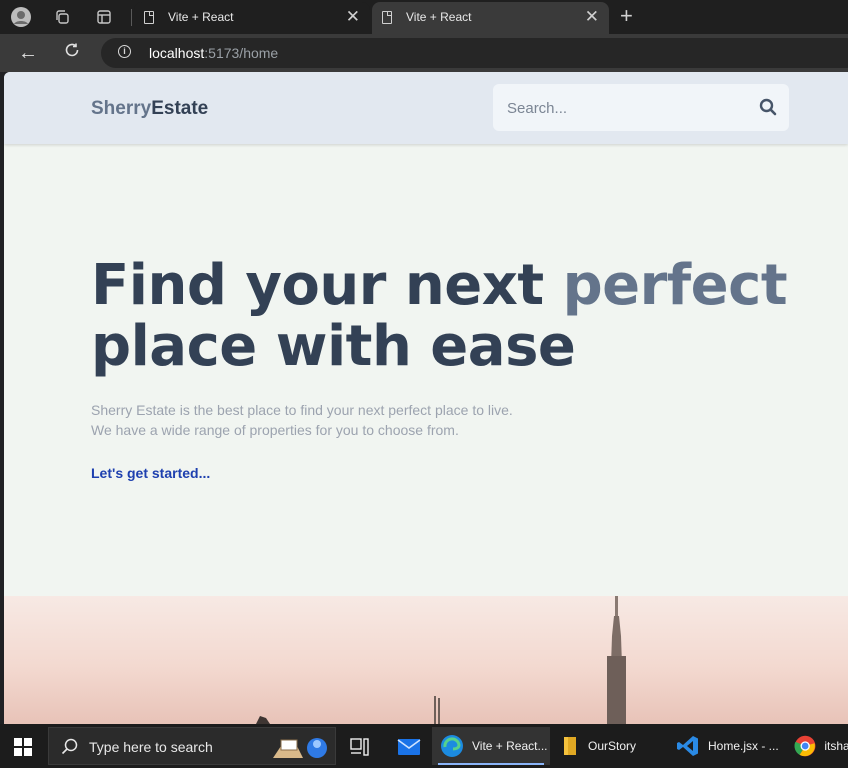 Image resolution: width=848 pixels, height=768 pixels. What do you see at coordinates (124, 51) in the screenshot?
I see `info-icon: i` at bounding box center [124, 51].